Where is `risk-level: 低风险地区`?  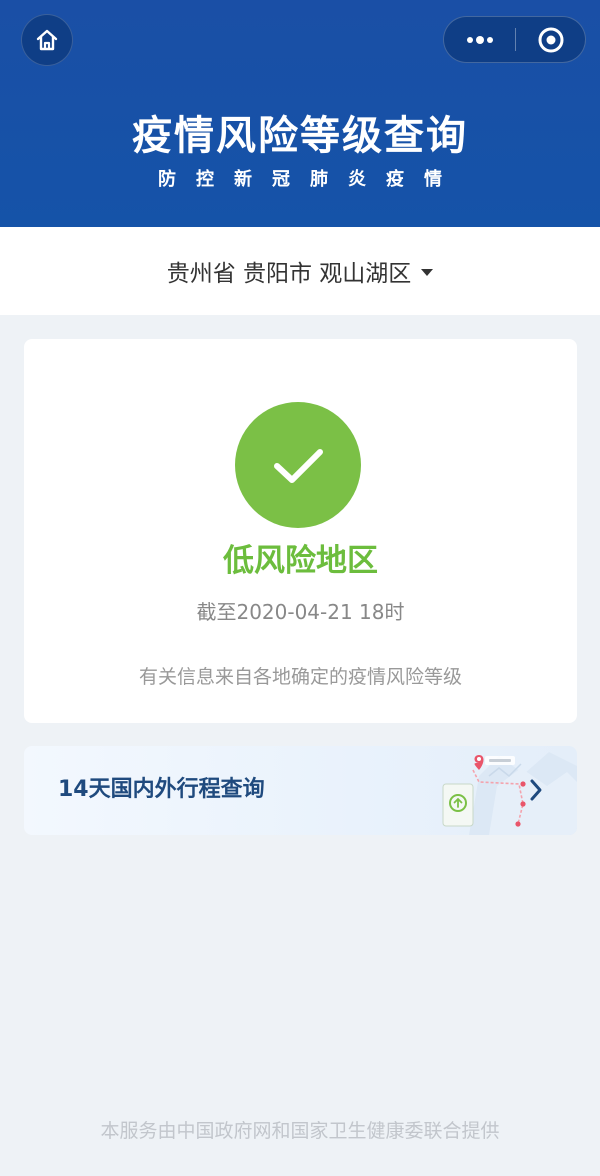 risk-level: 低风险地区 is located at coordinates (300, 561).